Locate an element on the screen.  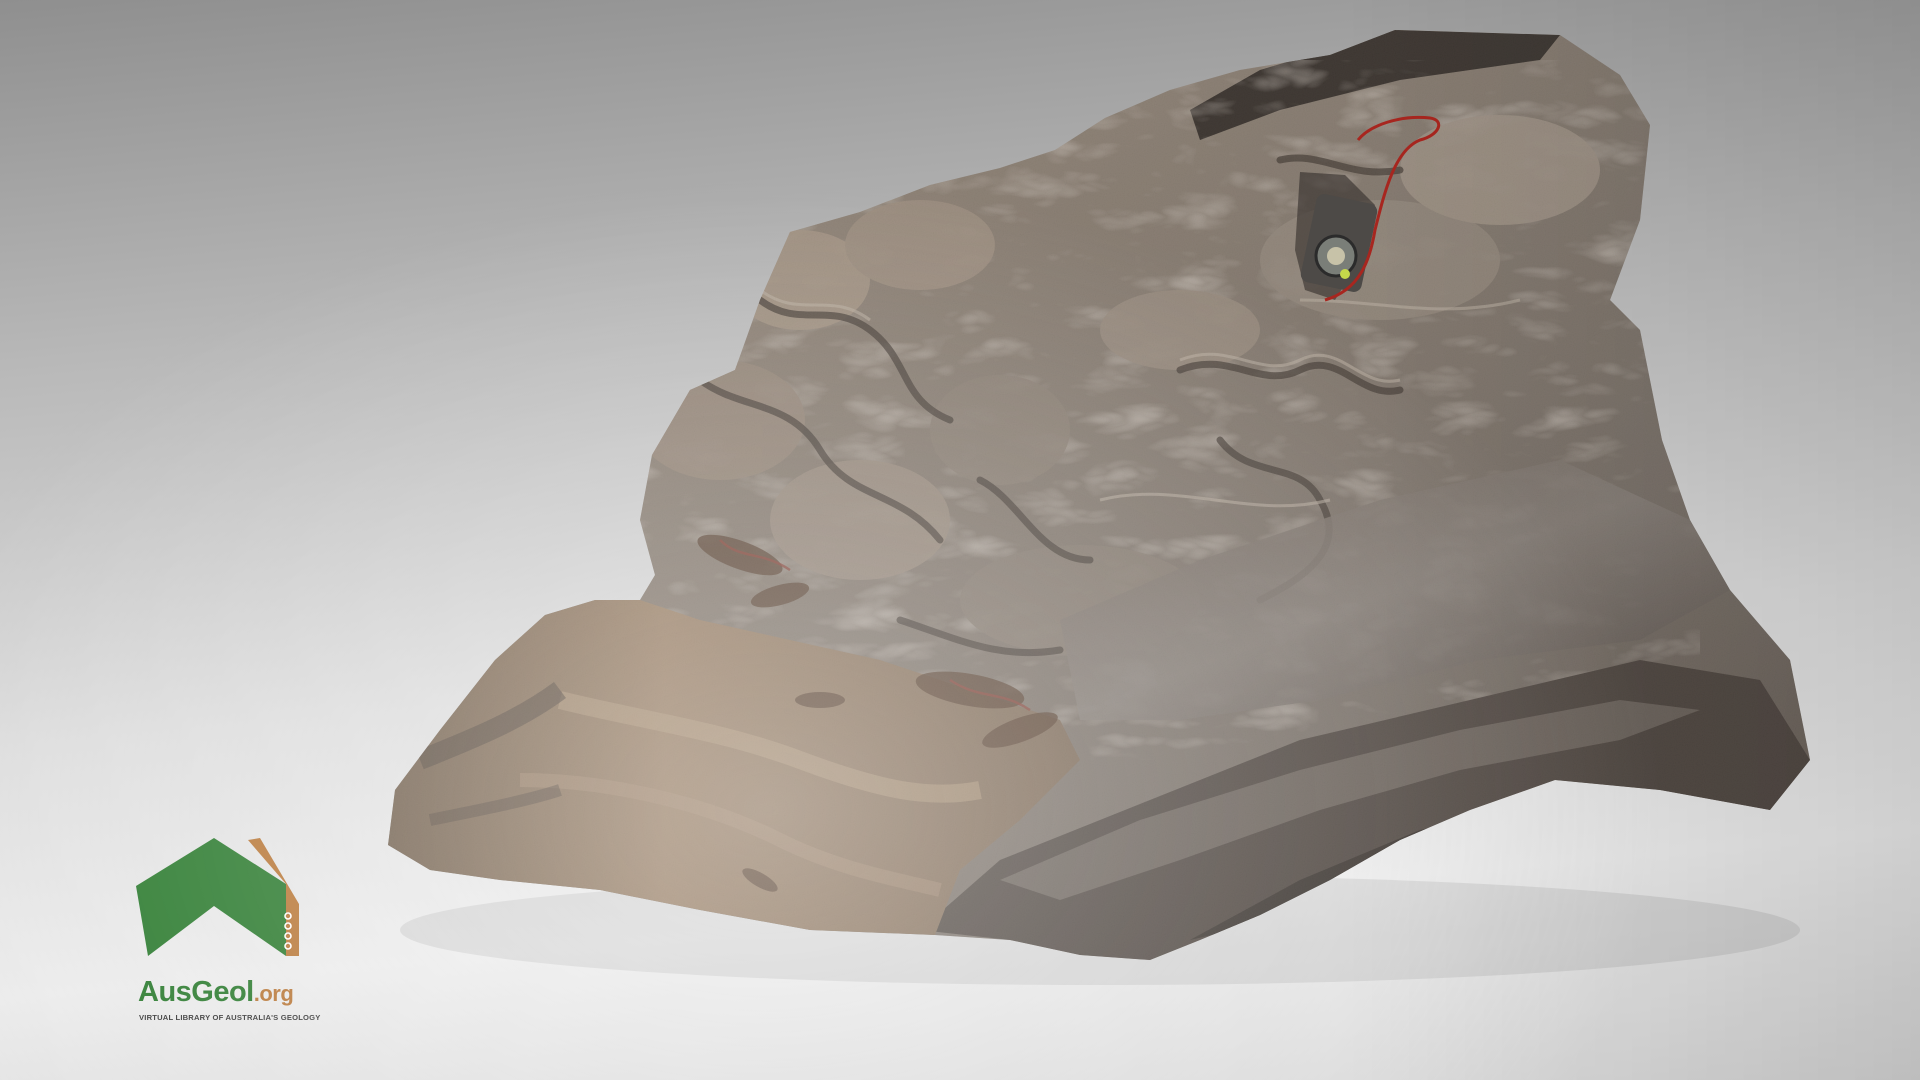
logo-word-main: AusGeol is located at coordinates (196, 992).